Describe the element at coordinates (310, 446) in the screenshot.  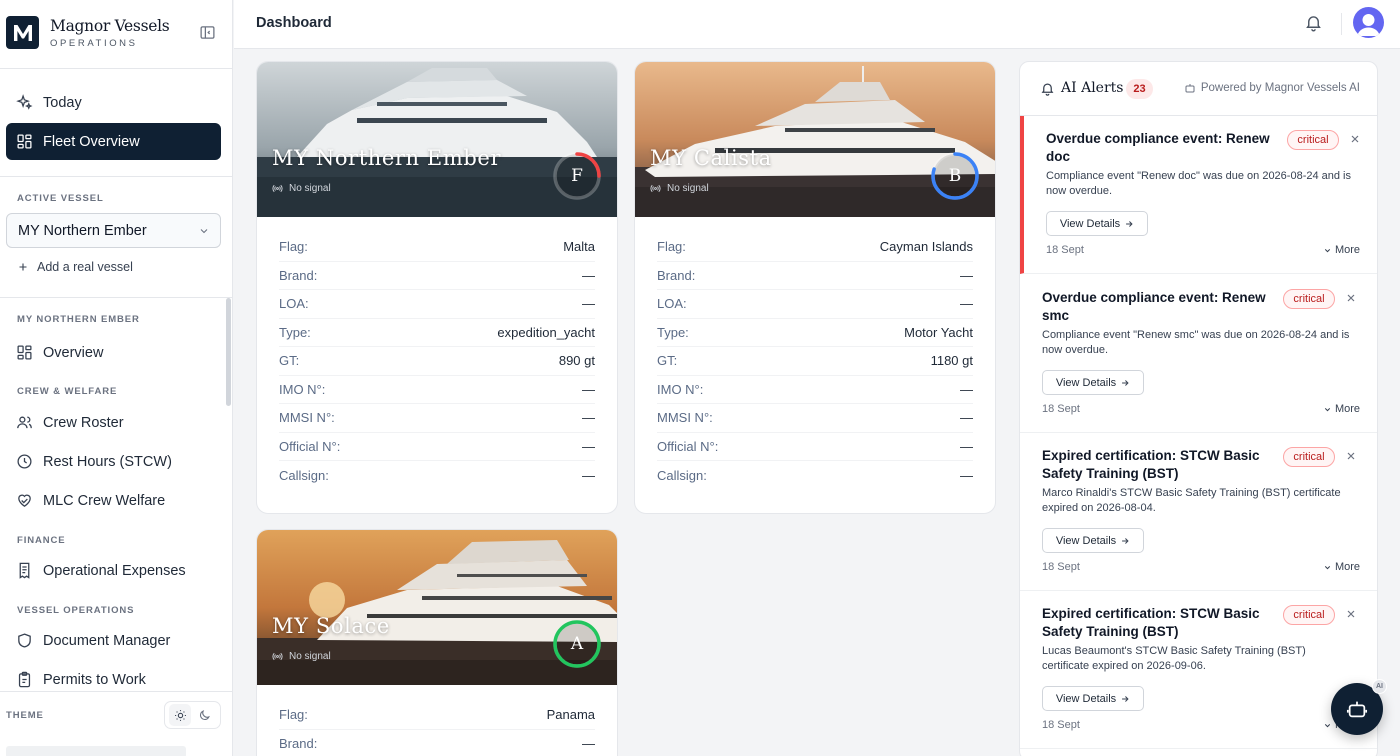
I see `field-label: Official N°:` at that location.